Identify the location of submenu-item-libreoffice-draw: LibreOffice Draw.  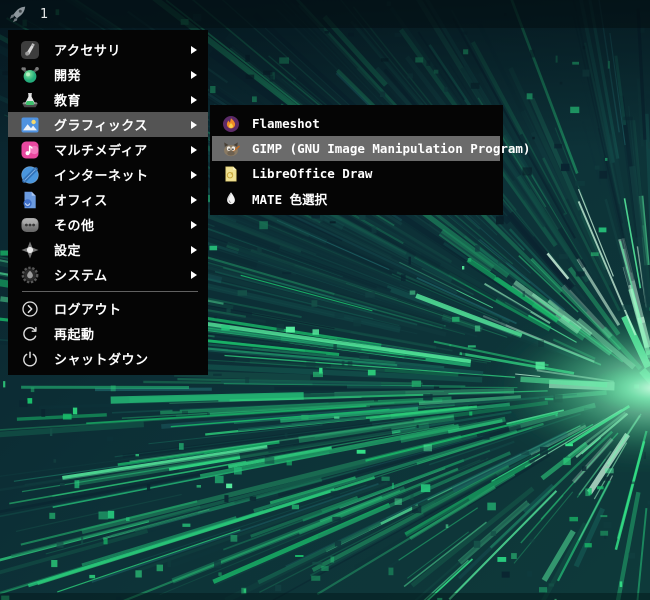
(356, 173).